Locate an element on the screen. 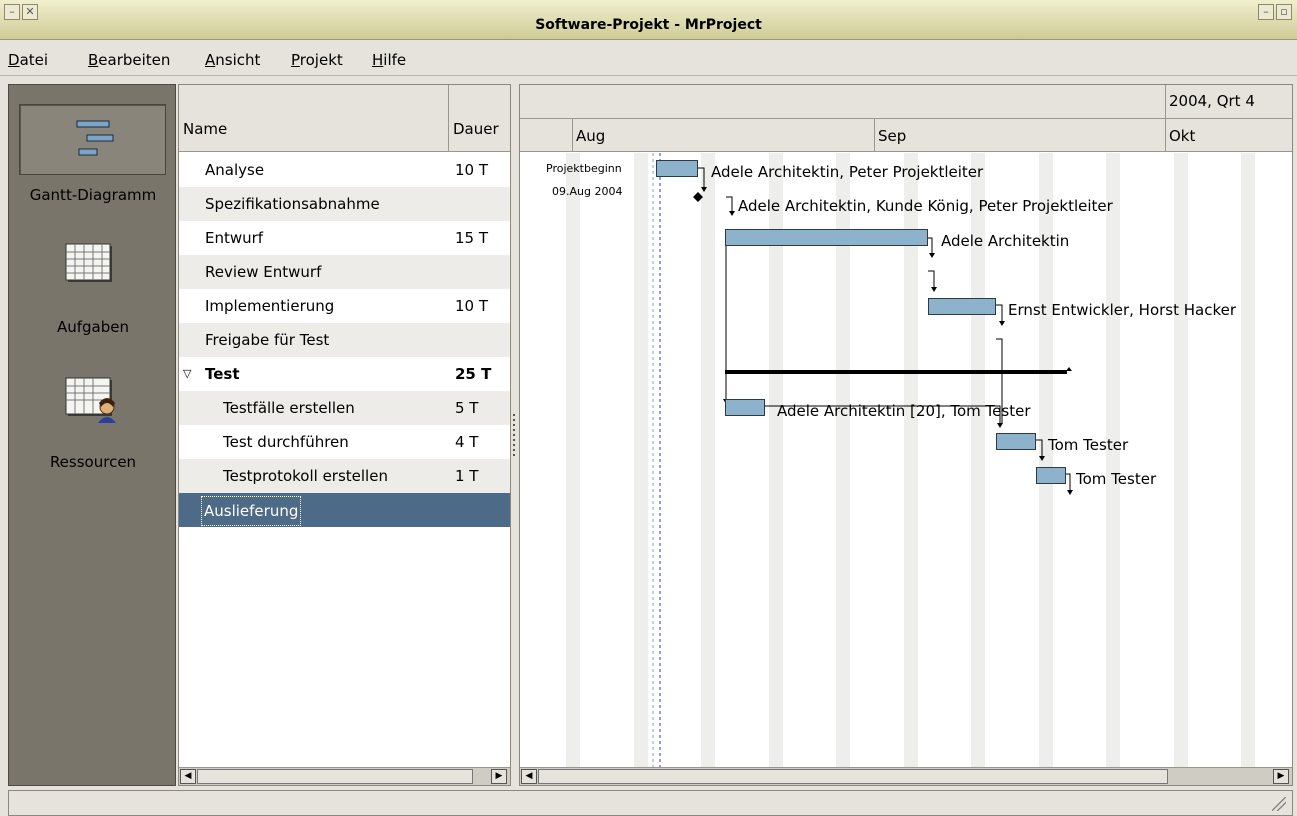 This screenshot has height=816, width=1297. task-bar-analyse is located at coordinates (677, 168).